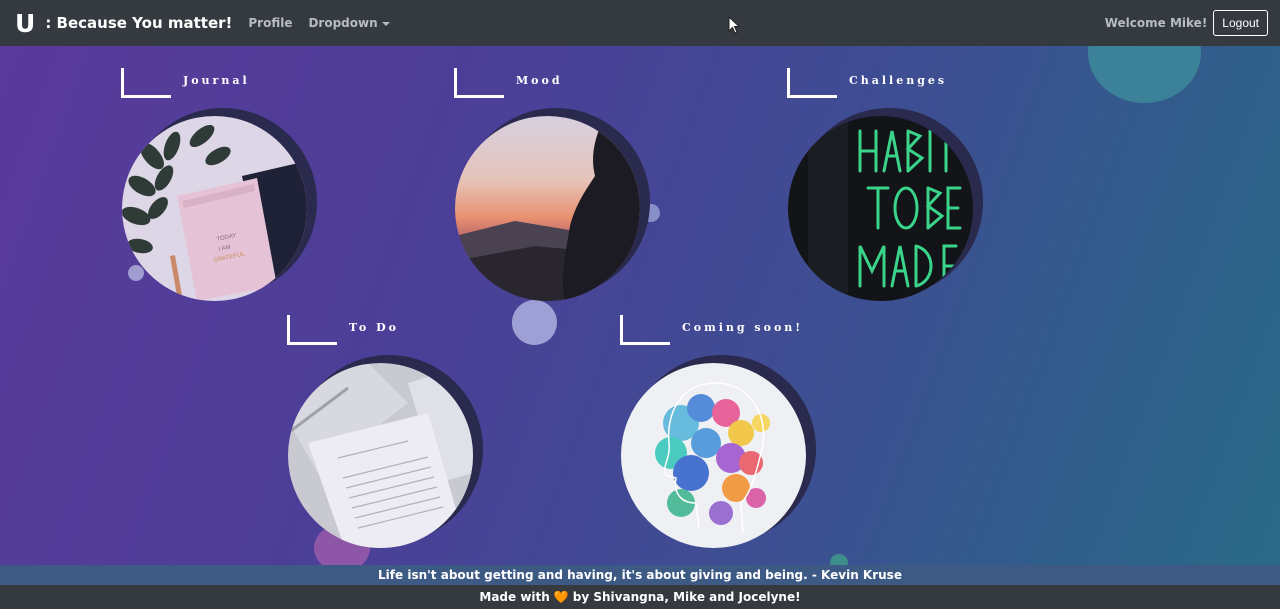 The image size is (1280, 609). What do you see at coordinates (561, 597) in the screenshot?
I see `heart-icon: 🧡` at bounding box center [561, 597].